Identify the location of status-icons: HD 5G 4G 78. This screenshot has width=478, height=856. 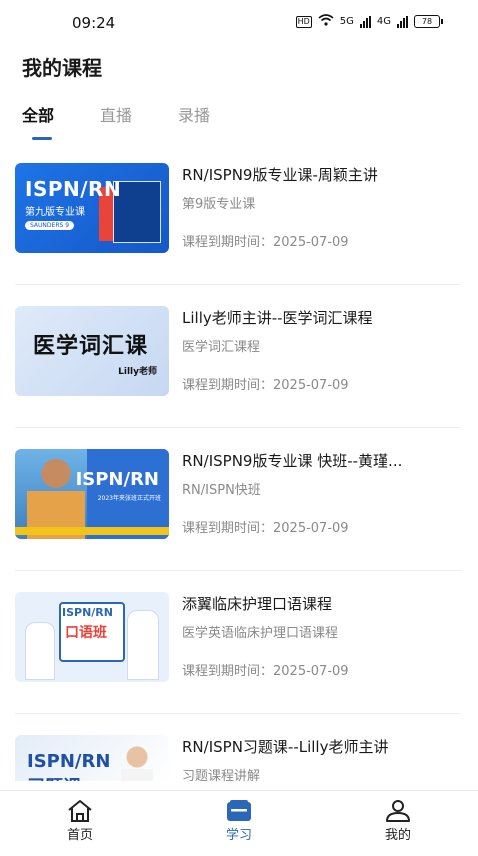
(369, 21).